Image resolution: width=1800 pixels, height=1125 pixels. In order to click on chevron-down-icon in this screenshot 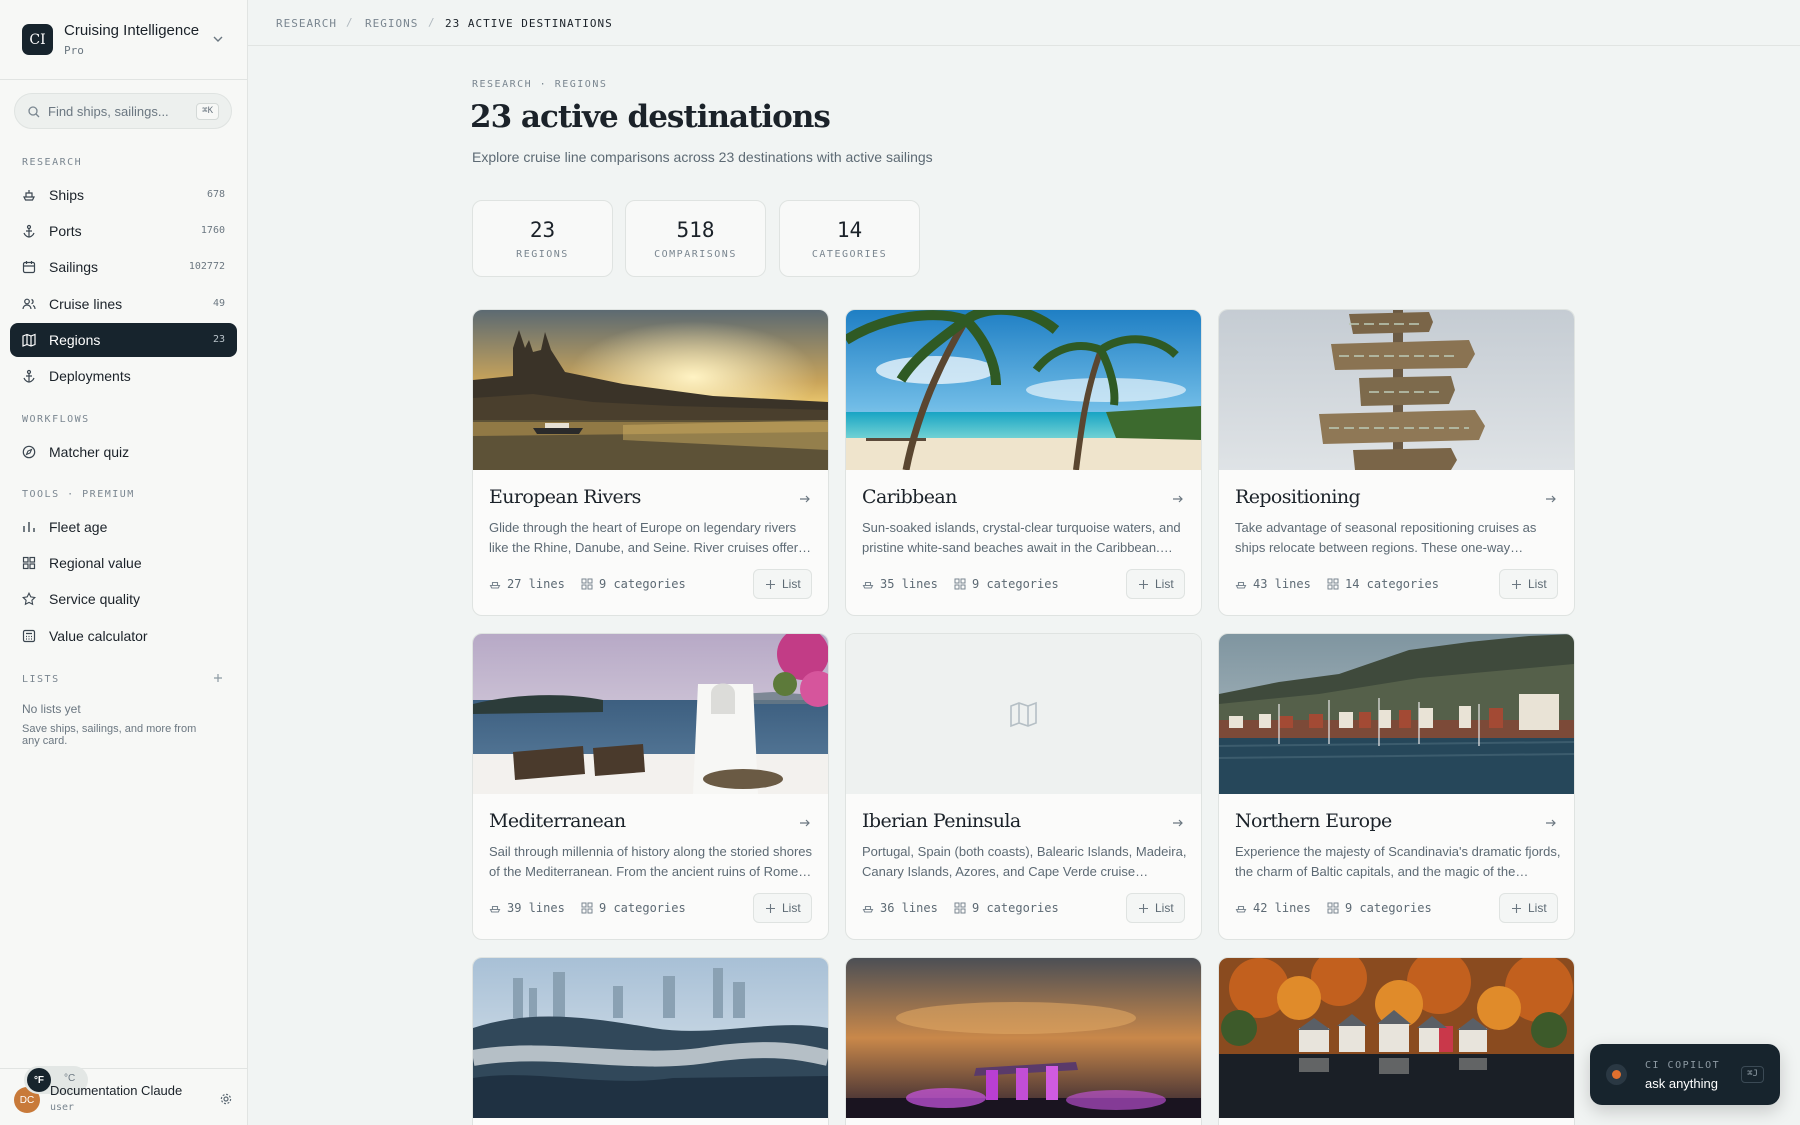, I will do `click(218, 39)`.